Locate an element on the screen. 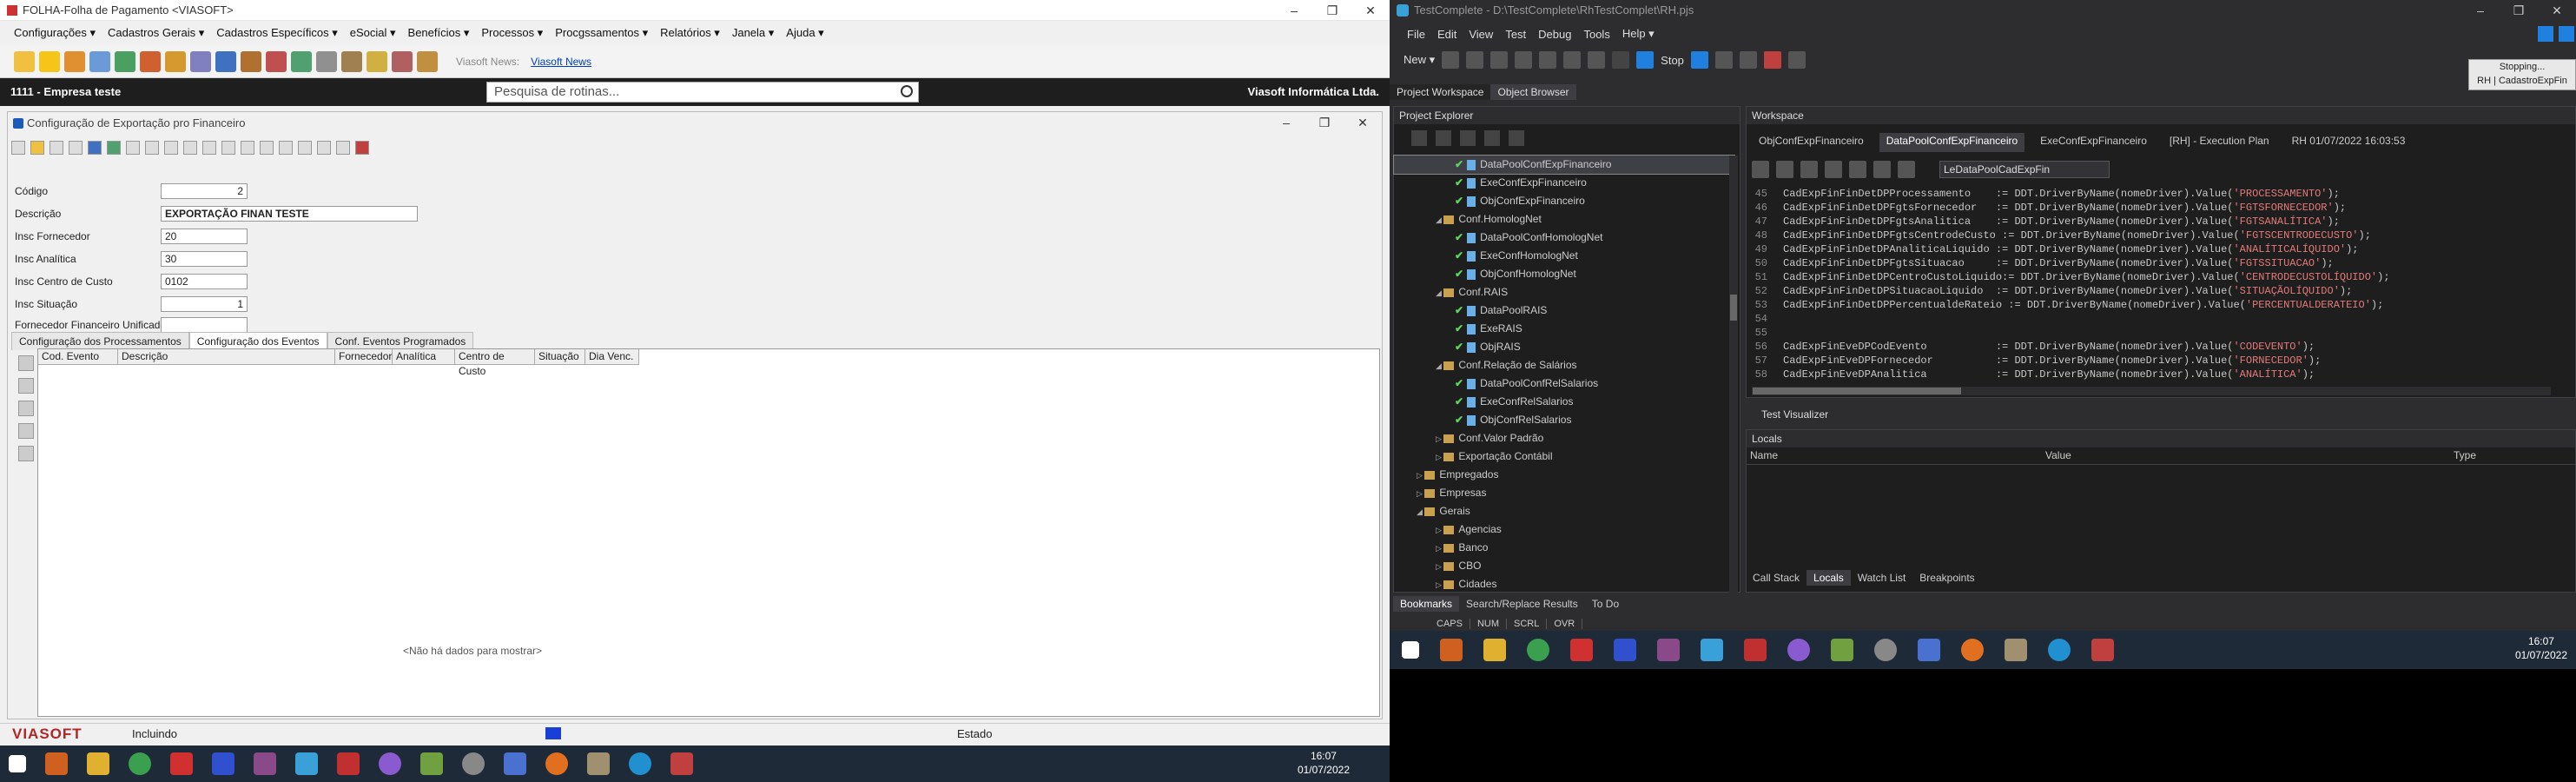 The image size is (2576, 782). ws-tab-1: DataPoolConfExpFinanceiro is located at coordinates (1952, 143).